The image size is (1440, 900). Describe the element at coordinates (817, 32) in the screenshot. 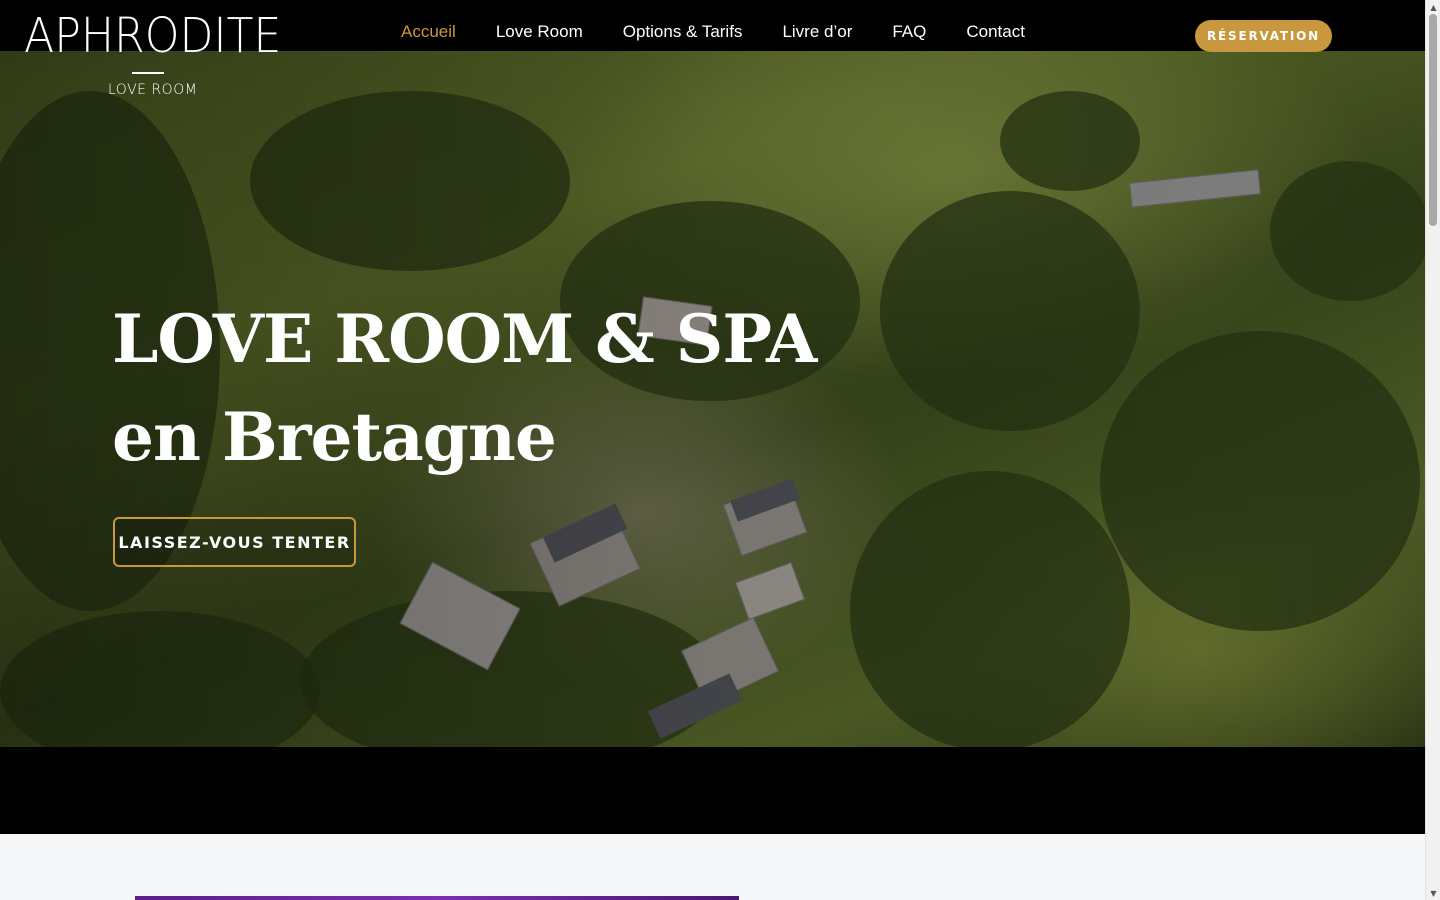

I see `nav-item-livre-dor: Livre d’or` at that location.